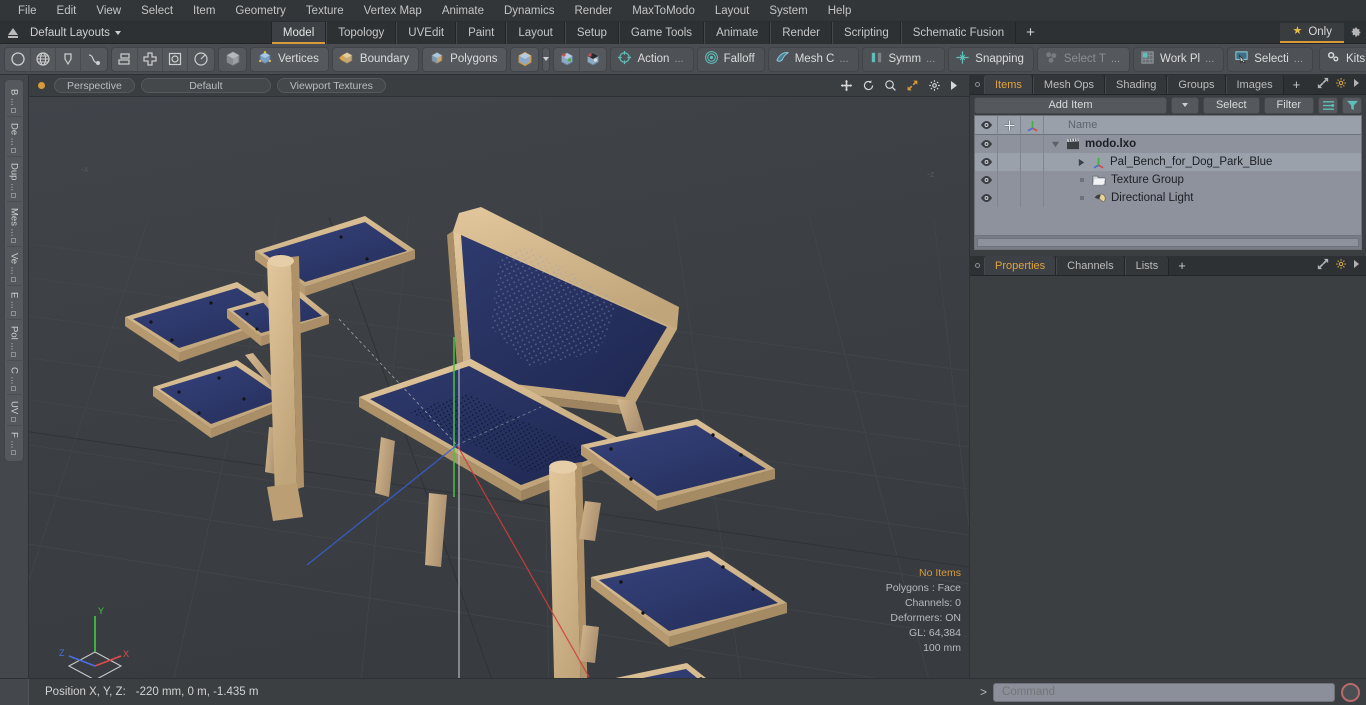 The width and height of the screenshot is (1366, 705). What do you see at coordinates (846, 85) in the screenshot?
I see `move-icon` at bounding box center [846, 85].